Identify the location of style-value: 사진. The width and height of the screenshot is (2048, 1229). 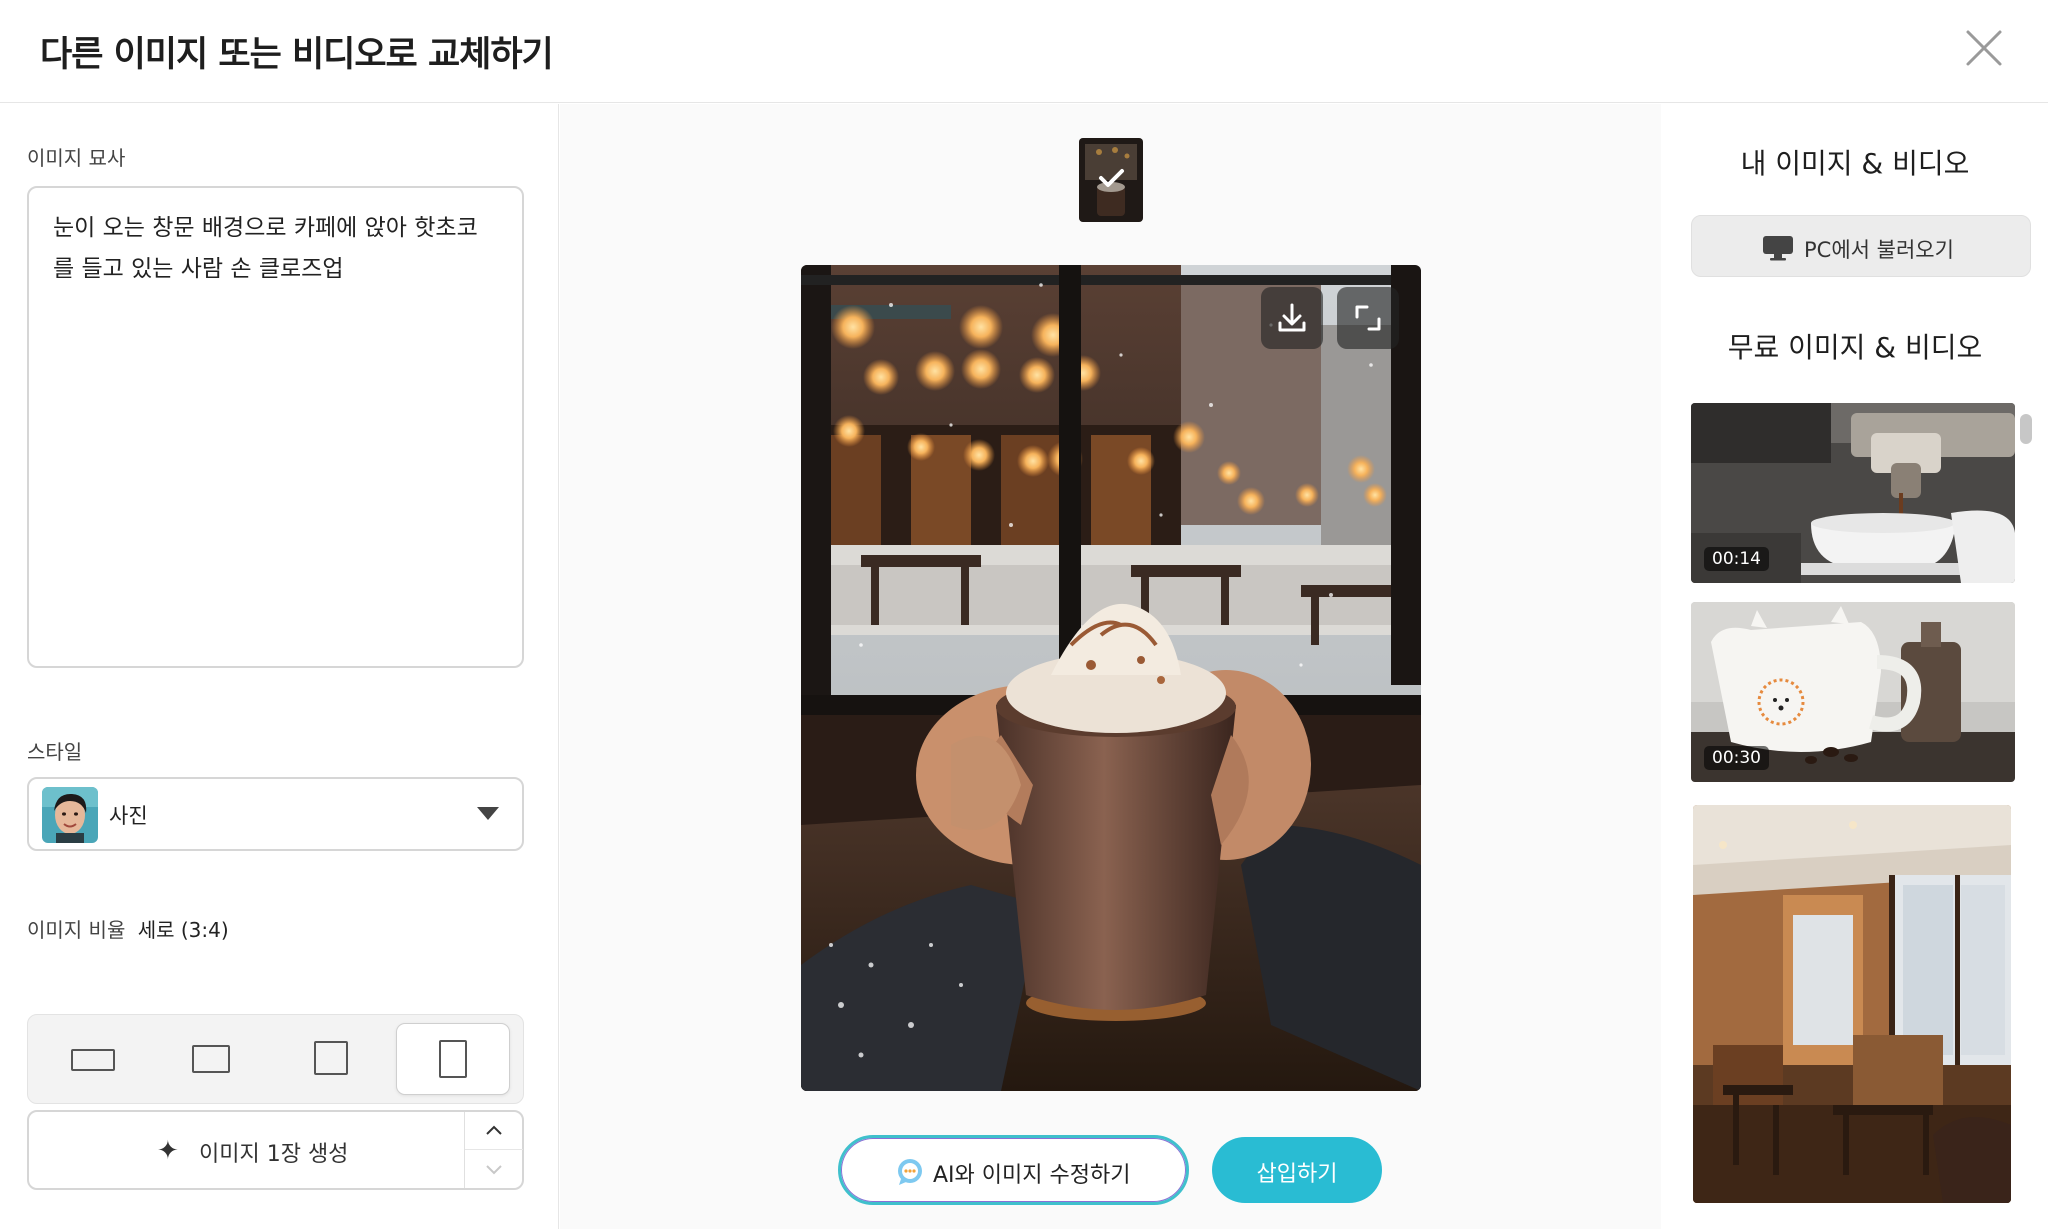
(128, 816).